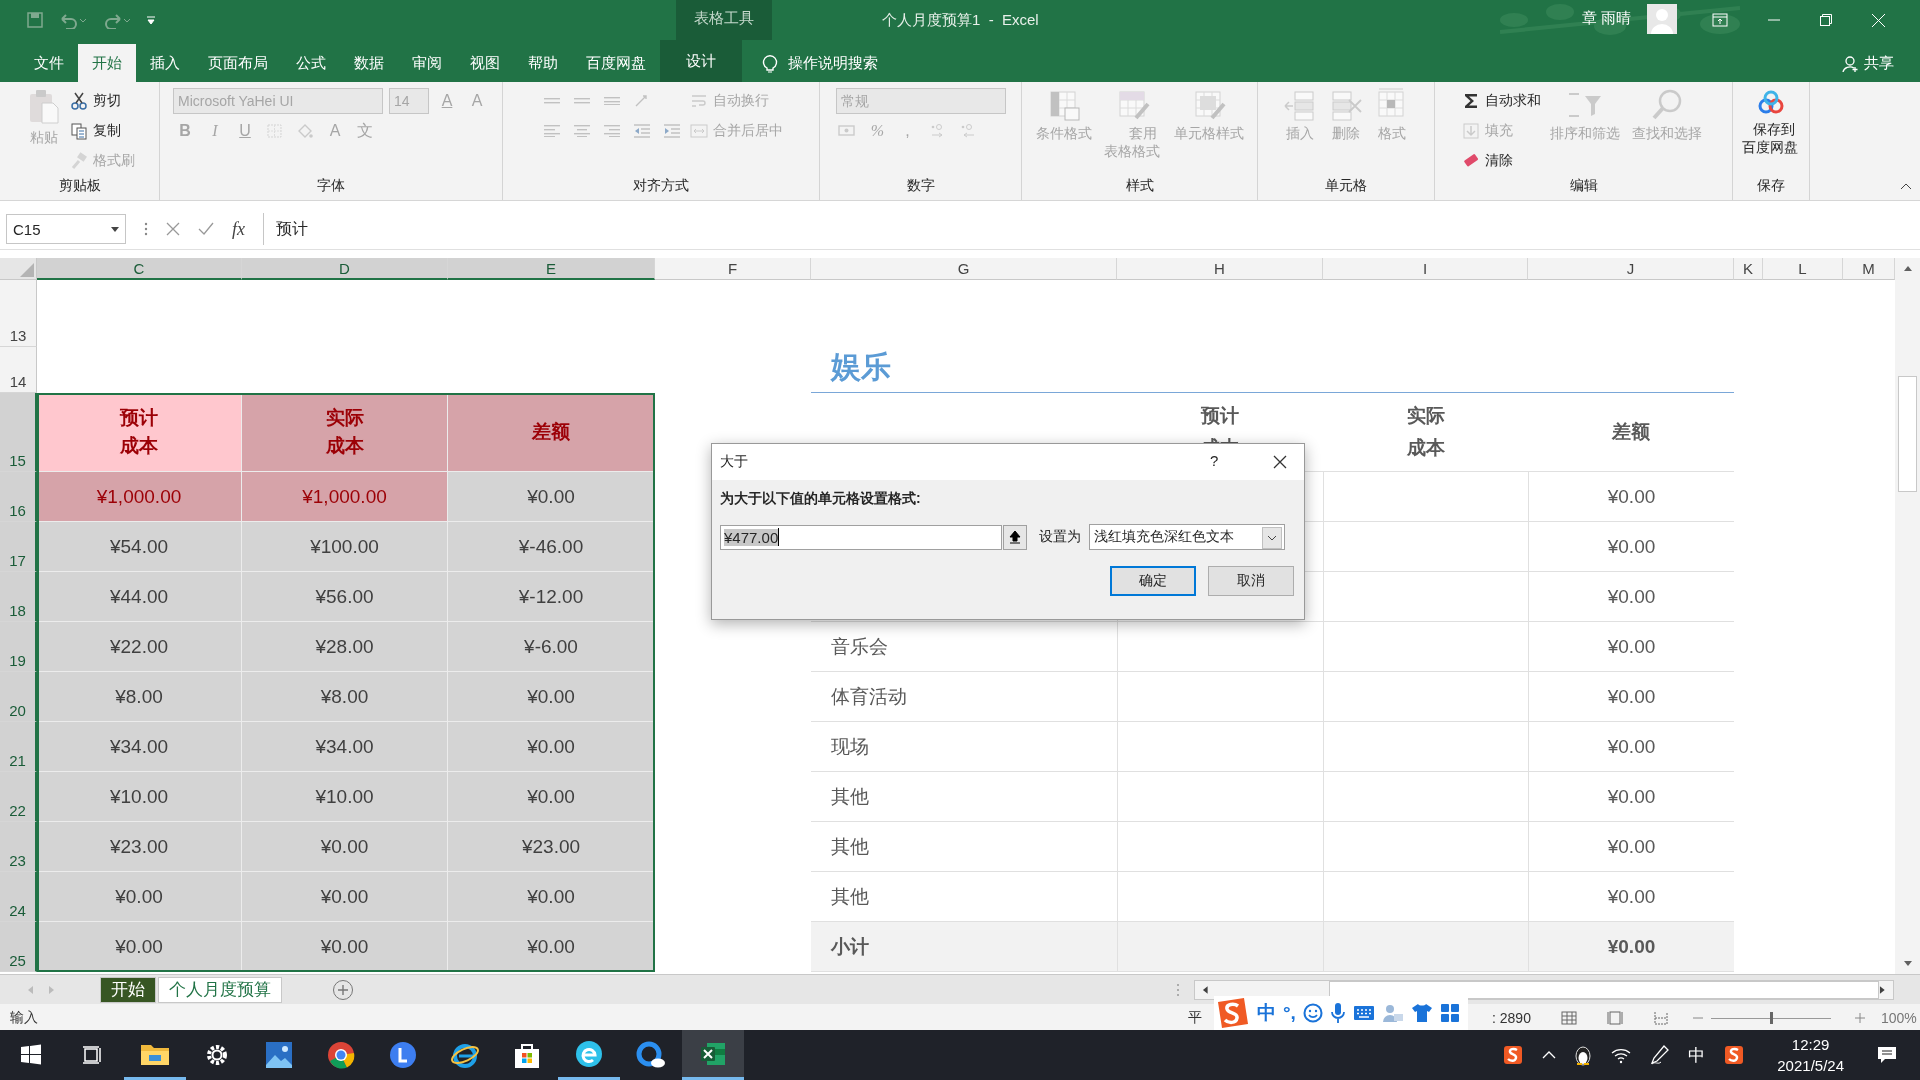 The height and width of the screenshot is (1080, 1920). What do you see at coordinates (1607, 18) in the screenshot?
I see `user-name: 章 雨晴` at bounding box center [1607, 18].